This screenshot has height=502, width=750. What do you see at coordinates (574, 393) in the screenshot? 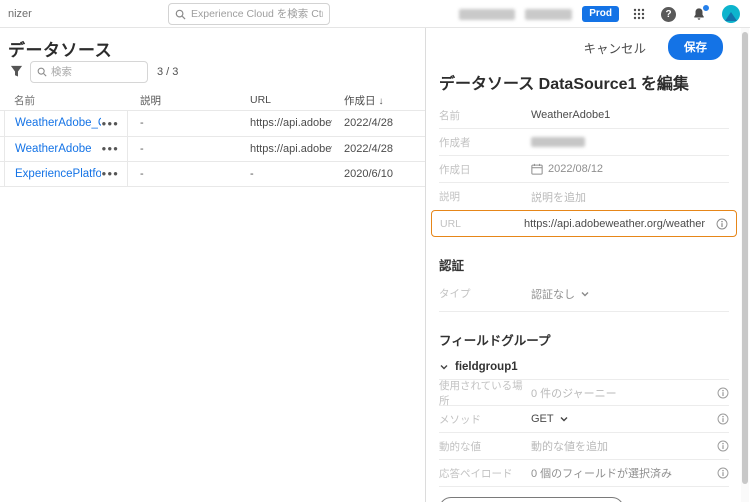
I see `used-value: 0 件のジャーニー` at bounding box center [574, 393].